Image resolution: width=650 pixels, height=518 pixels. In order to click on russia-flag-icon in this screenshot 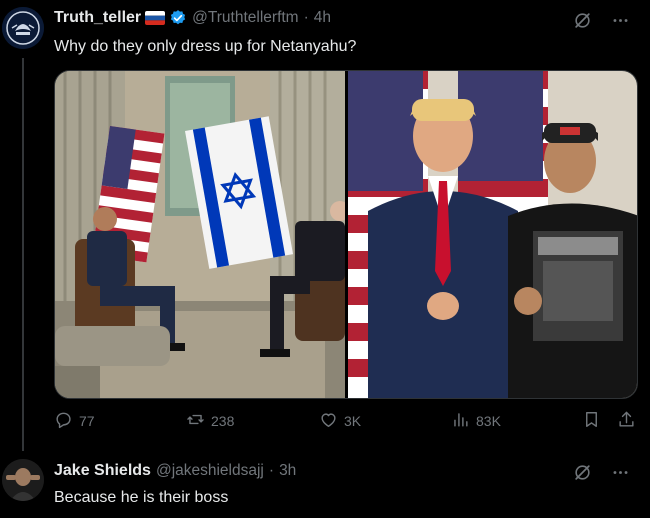, I will do `click(155, 18)`.